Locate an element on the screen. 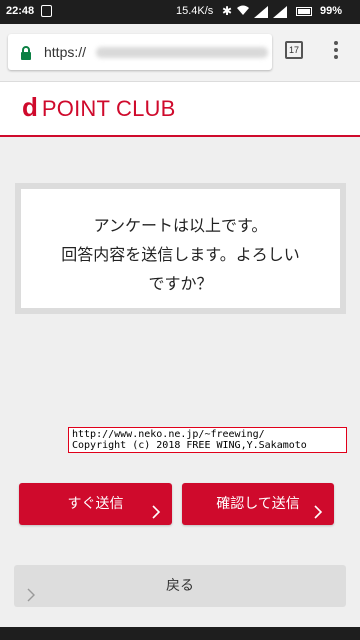 This screenshot has width=360, height=640. dpoint-club-logo: d POINT CLUB is located at coordinates (99, 107).